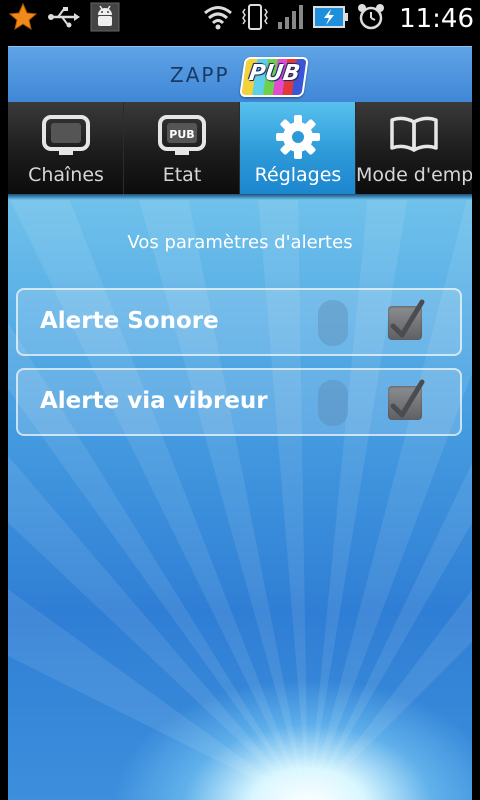 The width and height of the screenshot is (480, 800). I want to click on pub-tv-icon: PUB, so click(182, 137).